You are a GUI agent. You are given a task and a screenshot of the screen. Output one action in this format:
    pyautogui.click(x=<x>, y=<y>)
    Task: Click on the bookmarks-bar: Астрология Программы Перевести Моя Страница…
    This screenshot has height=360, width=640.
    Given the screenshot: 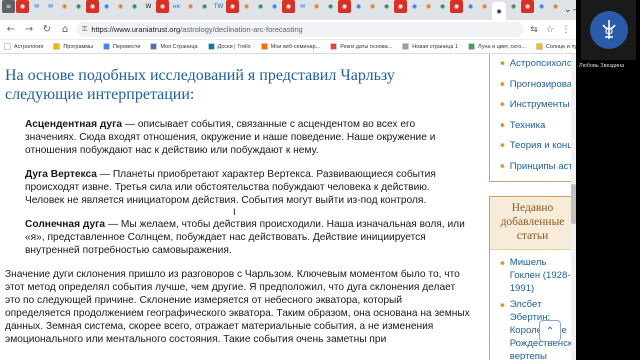 What is the action you would take?
    pyautogui.click(x=288, y=47)
    